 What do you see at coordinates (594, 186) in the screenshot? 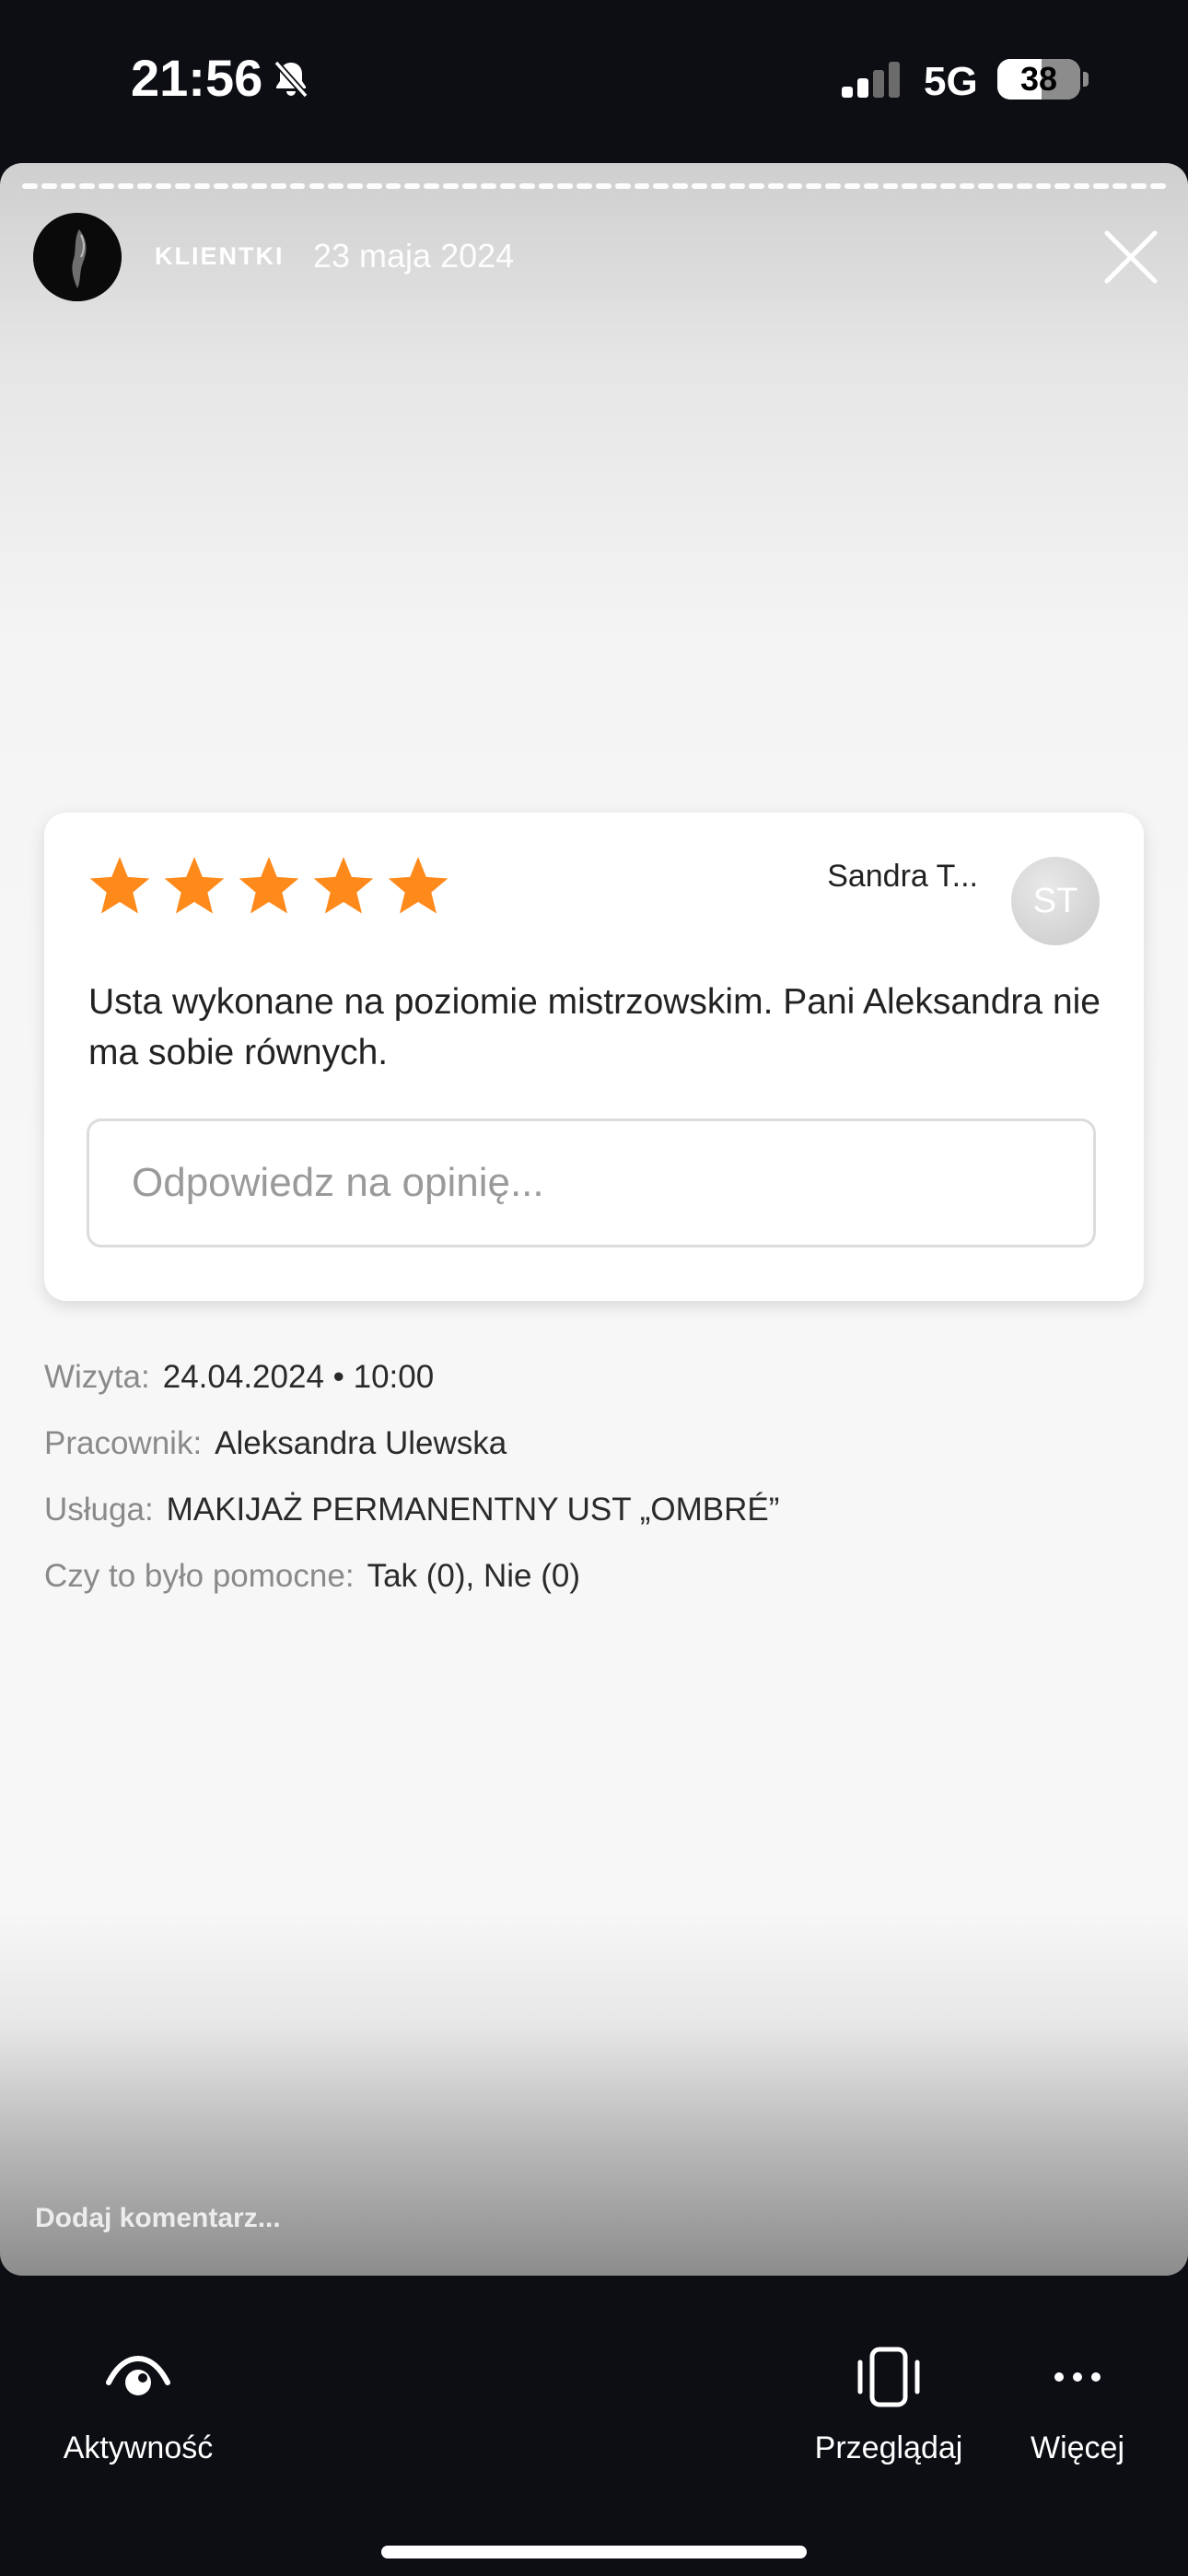
I see `story-progress-bar` at bounding box center [594, 186].